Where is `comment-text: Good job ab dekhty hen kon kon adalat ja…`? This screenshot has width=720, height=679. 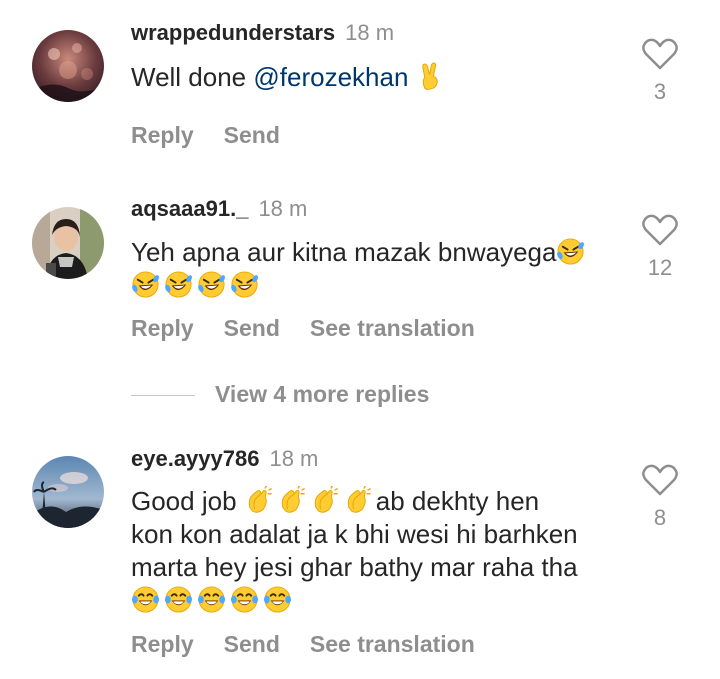
comment-text: Good job ab dekhty hen kon kon adalat ja… is located at coordinates (376, 551).